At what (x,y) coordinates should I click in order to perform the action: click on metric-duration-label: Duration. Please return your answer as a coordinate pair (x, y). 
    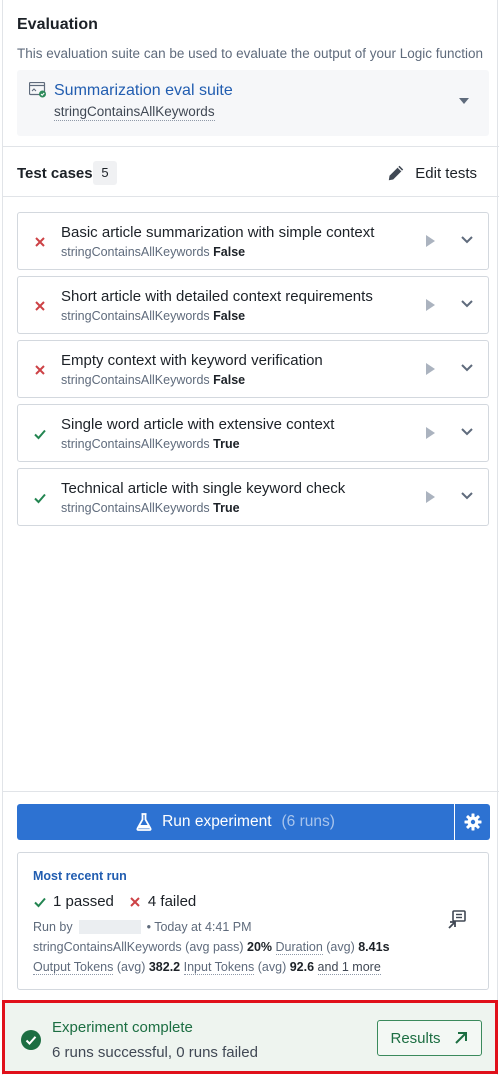
    Looking at the image, I should click on (299, 947).